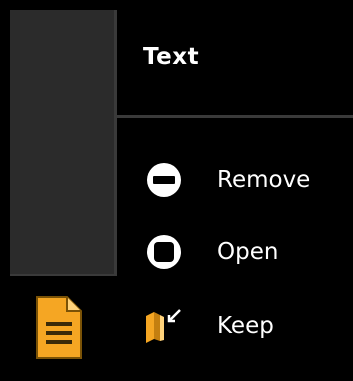  Describe the element at coordinates (165, 252) in the screenshot. I see `open-square-icon` at that location.